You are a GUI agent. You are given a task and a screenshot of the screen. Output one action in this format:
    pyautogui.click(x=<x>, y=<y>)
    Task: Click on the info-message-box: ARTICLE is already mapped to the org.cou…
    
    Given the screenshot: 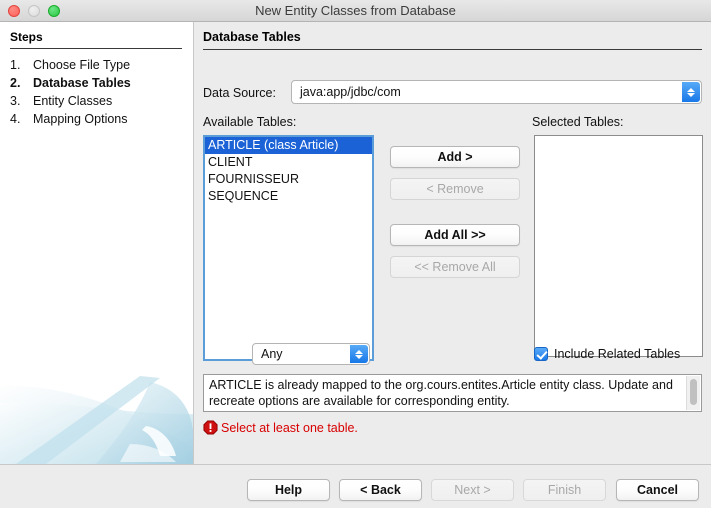 What is the action you would take?
    pyautogui.click(x=452, y=393)
    